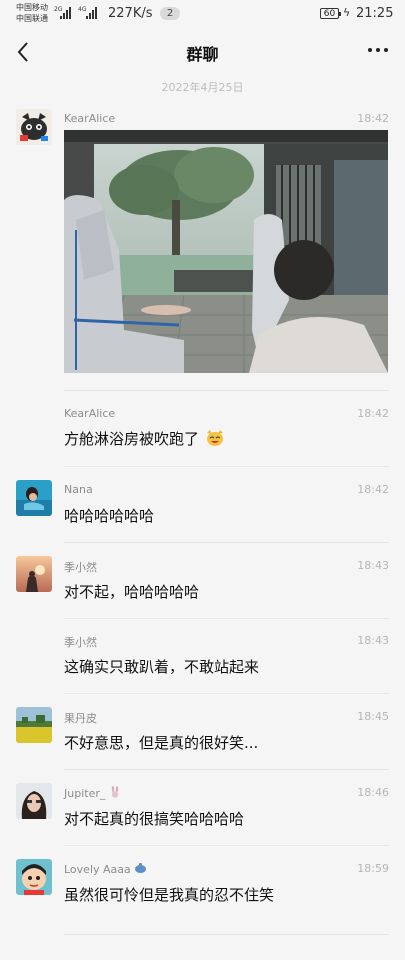  Describe the element at coordinates (375, 13) in the screenshot. I see `status-time: 21:25` at that location.